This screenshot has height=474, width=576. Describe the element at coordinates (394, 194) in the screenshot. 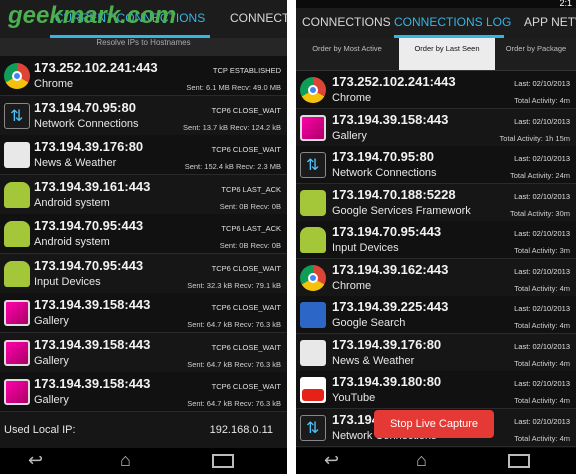

I see `log-ip: 173.194.70.188:5228` at that location.